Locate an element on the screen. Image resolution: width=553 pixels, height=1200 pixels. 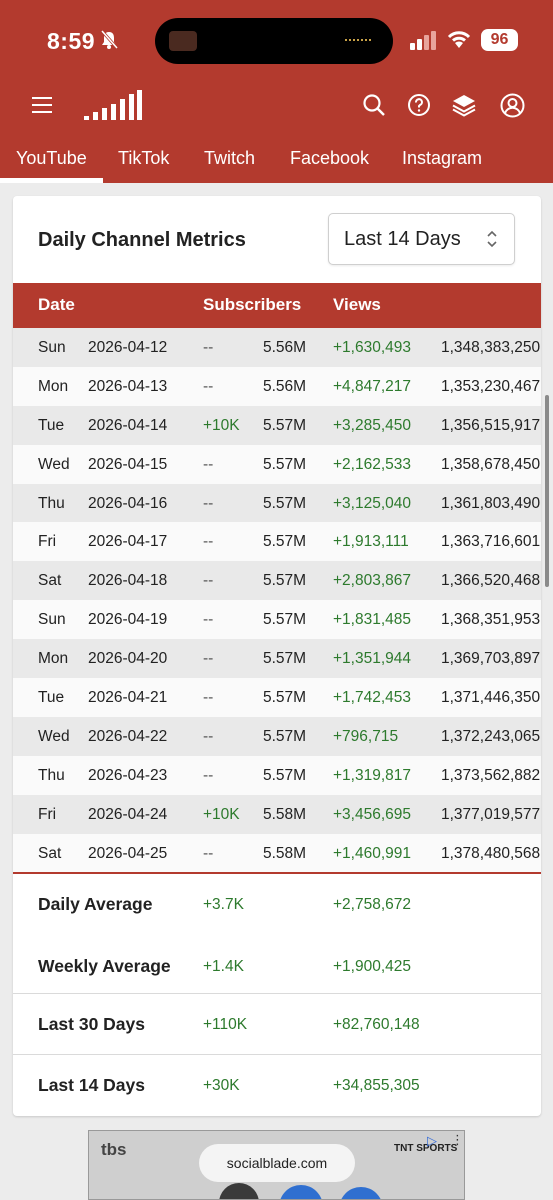
row-views-total: 1,373,562,882 is located at coordinates (491, 775).